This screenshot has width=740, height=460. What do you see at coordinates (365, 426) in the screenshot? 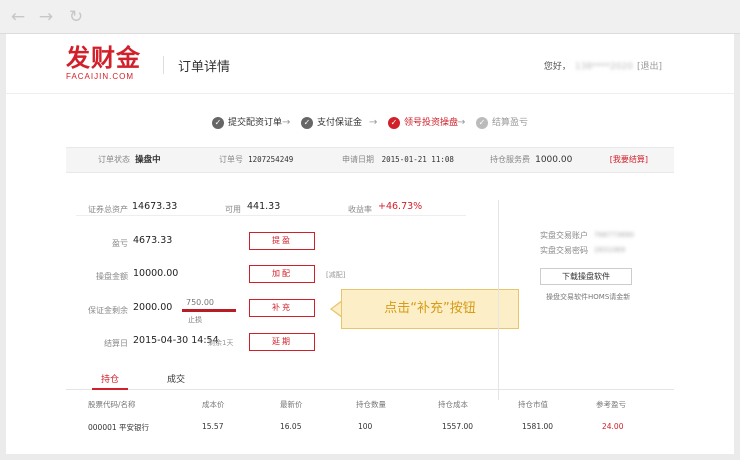
I see `table-cell: 100` at bounding box center [365, 426].